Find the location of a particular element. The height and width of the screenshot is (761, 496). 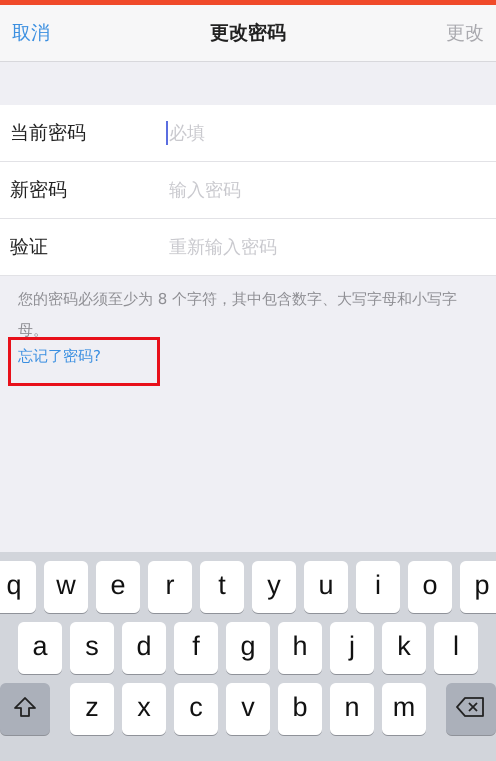

field-label: 当前密码 is located at coordinates (48, 133).